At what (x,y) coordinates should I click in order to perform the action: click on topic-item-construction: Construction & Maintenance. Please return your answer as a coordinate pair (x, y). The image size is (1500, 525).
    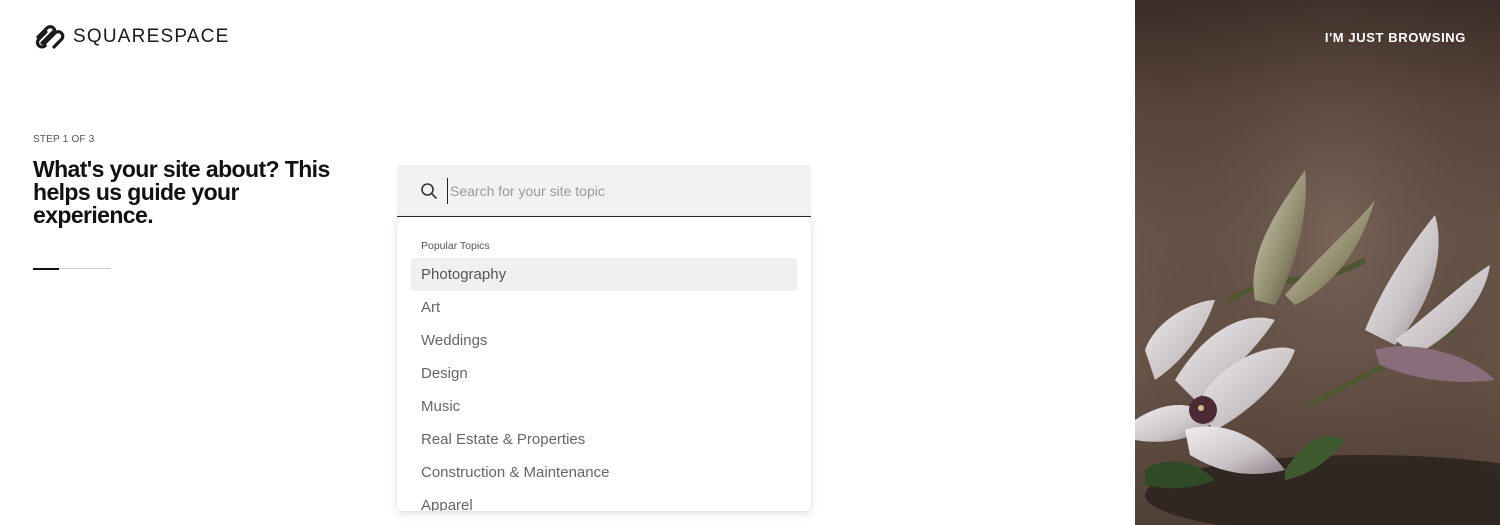
    Looking at the image, I should click on (604, 472).